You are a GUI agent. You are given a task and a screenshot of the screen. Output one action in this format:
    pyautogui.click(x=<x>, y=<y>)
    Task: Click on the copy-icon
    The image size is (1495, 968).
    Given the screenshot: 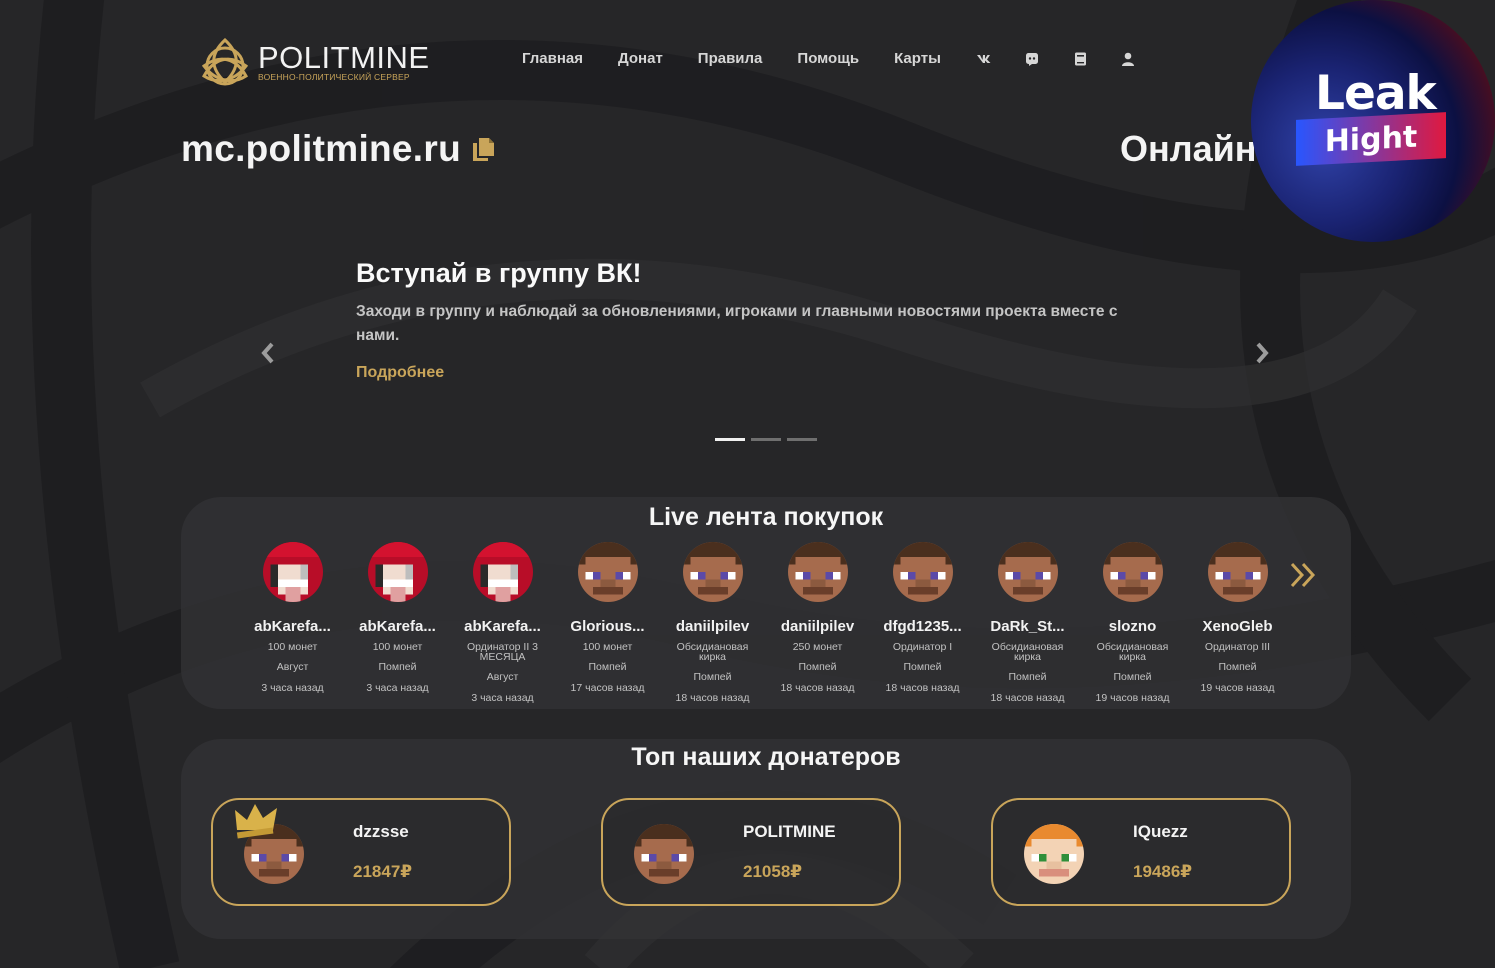 What is the action you would take?
    pyautogui.click(x=483, y=149)
    